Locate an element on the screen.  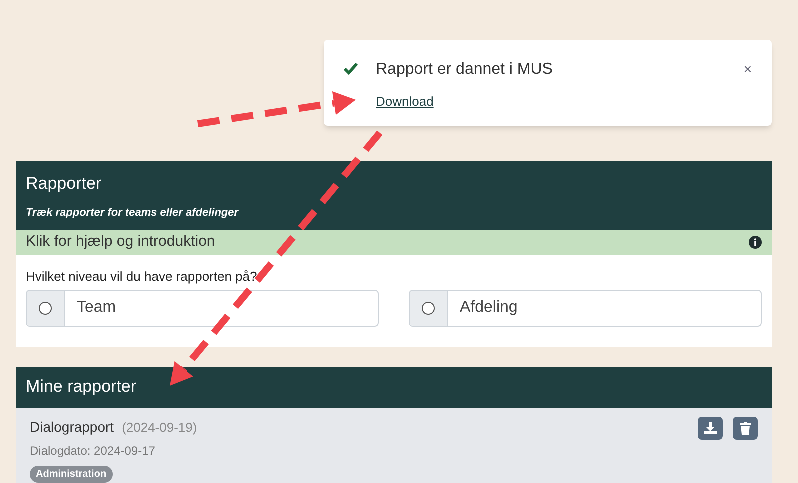
radio-option: Afdeling is located at coordinates (585, 308).